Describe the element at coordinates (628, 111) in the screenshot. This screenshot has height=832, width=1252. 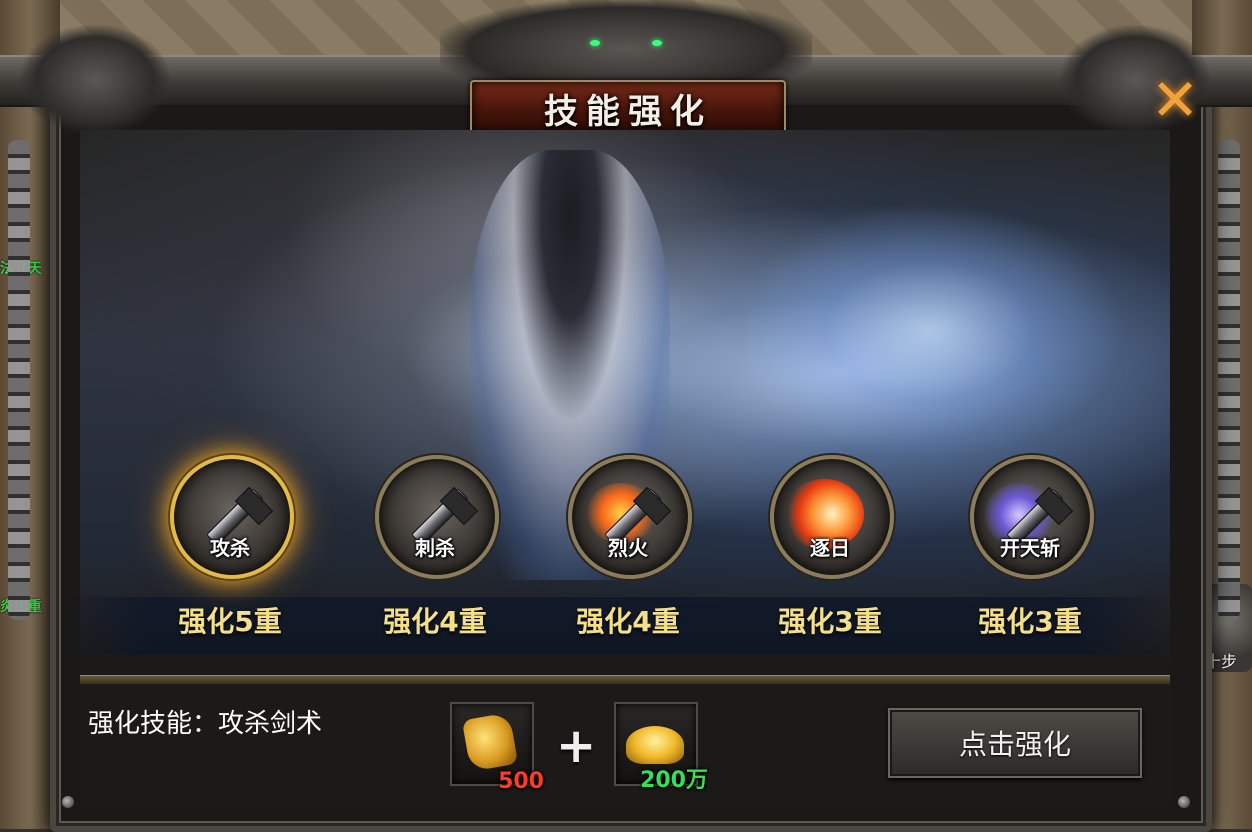
I see `dialog-title: 技能强化` at that location.